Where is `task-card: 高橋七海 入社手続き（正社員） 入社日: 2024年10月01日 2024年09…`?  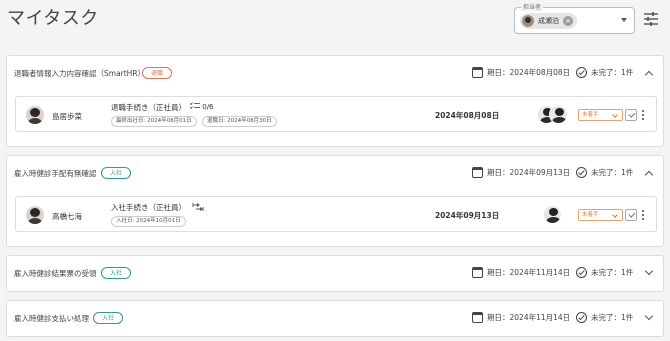
task-card: 高橋七海 入社手続き（正社員） 入社日: 2024年10月01日 2024年09… is located at coordinates (336, 214).